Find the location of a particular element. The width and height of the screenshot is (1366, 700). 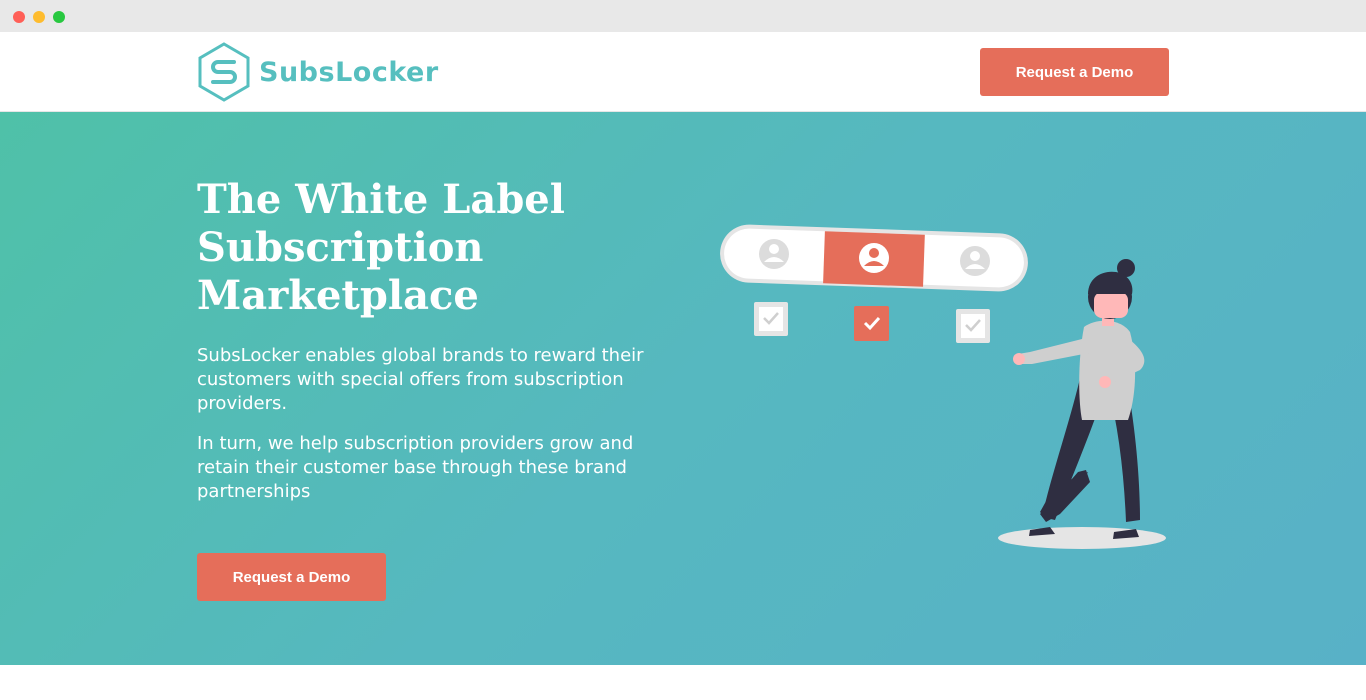

subslocker-logo-icon is located at coordinates (224, 72).